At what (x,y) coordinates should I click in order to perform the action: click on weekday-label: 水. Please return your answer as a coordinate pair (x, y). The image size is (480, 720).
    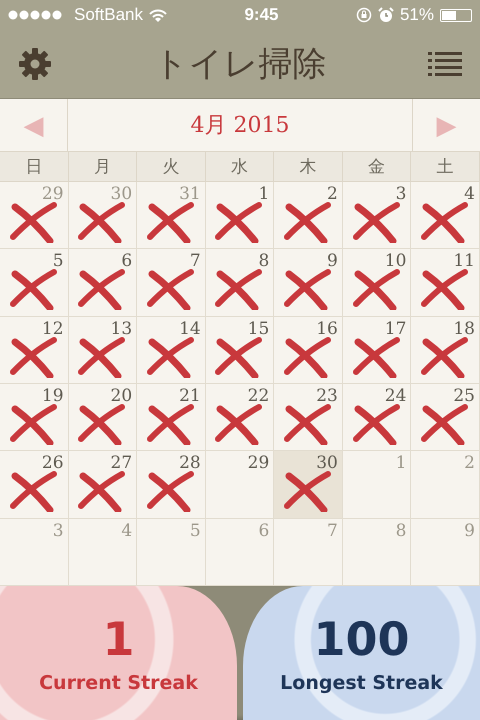
    Looking at the image, I should click on (240, 166).